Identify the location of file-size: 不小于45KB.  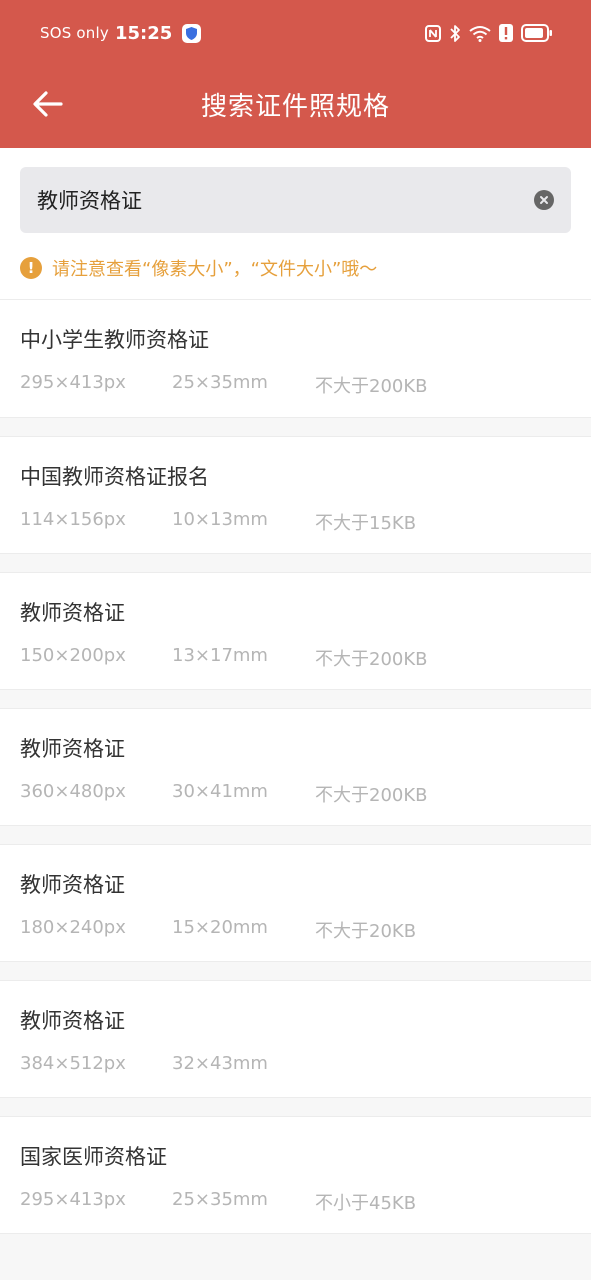
(366, 1203).